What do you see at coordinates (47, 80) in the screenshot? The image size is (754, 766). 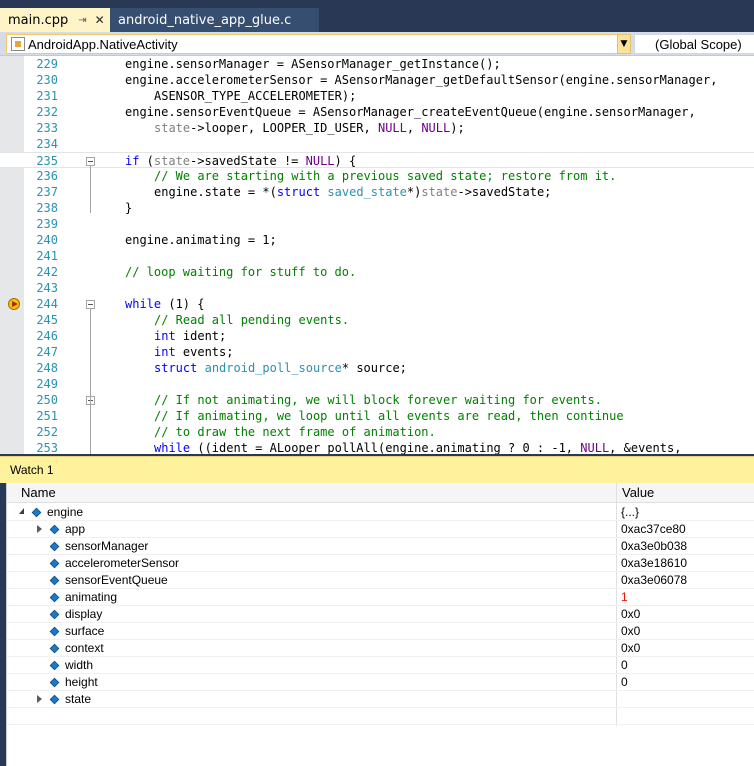 I see `line-number: 230` at bounding box center [47, 80].